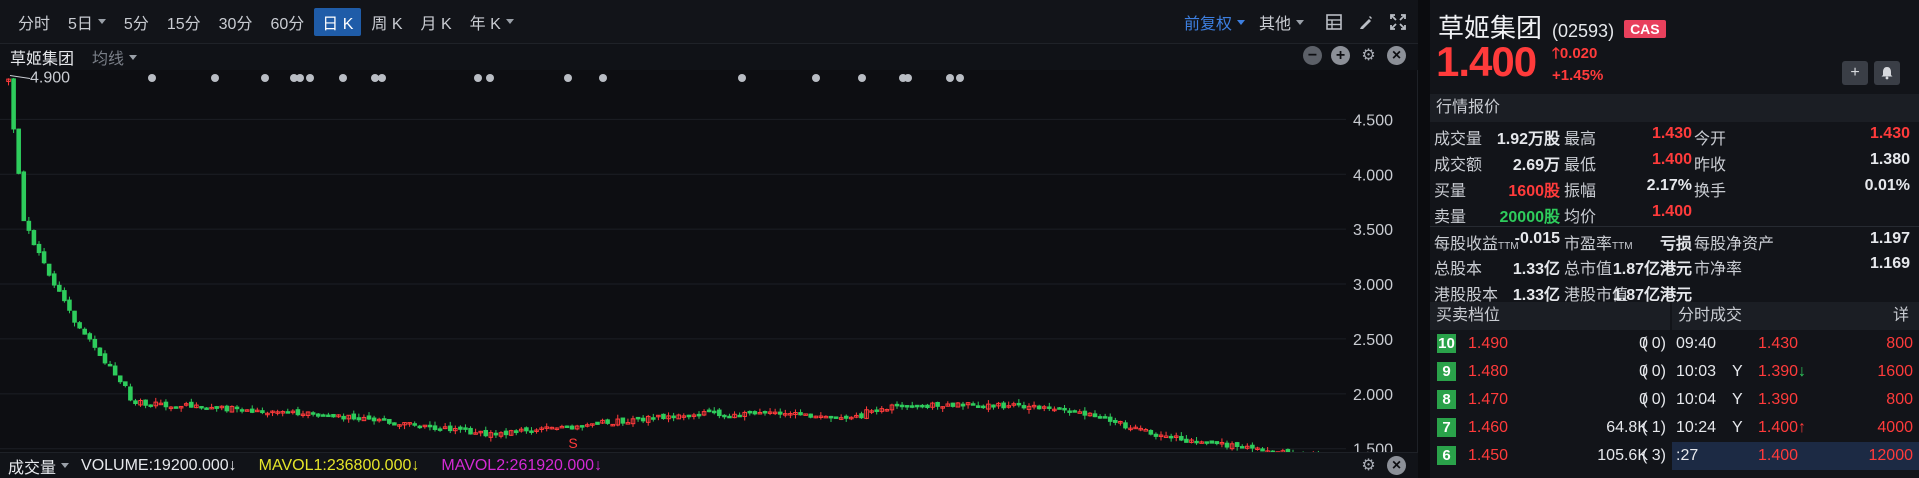 The width and height of the screenshot is (1919, 478). What do you see at coordinates (1458, 139) in the screenshot?
I see `quote-label-text: 成交量` at bounding box center [1458, 139].